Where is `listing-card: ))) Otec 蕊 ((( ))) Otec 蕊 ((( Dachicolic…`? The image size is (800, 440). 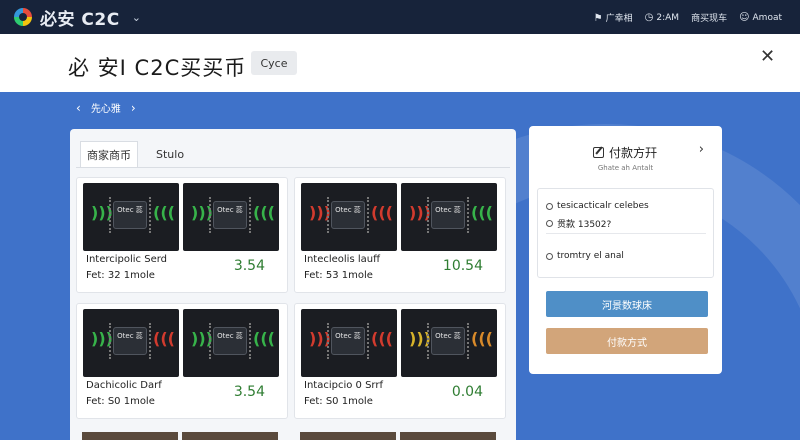
listing-card: ))) Otec 蕊 ((( ))) Otec 蕊 ((( Dachicolic… is located at coordinates (182, 361).